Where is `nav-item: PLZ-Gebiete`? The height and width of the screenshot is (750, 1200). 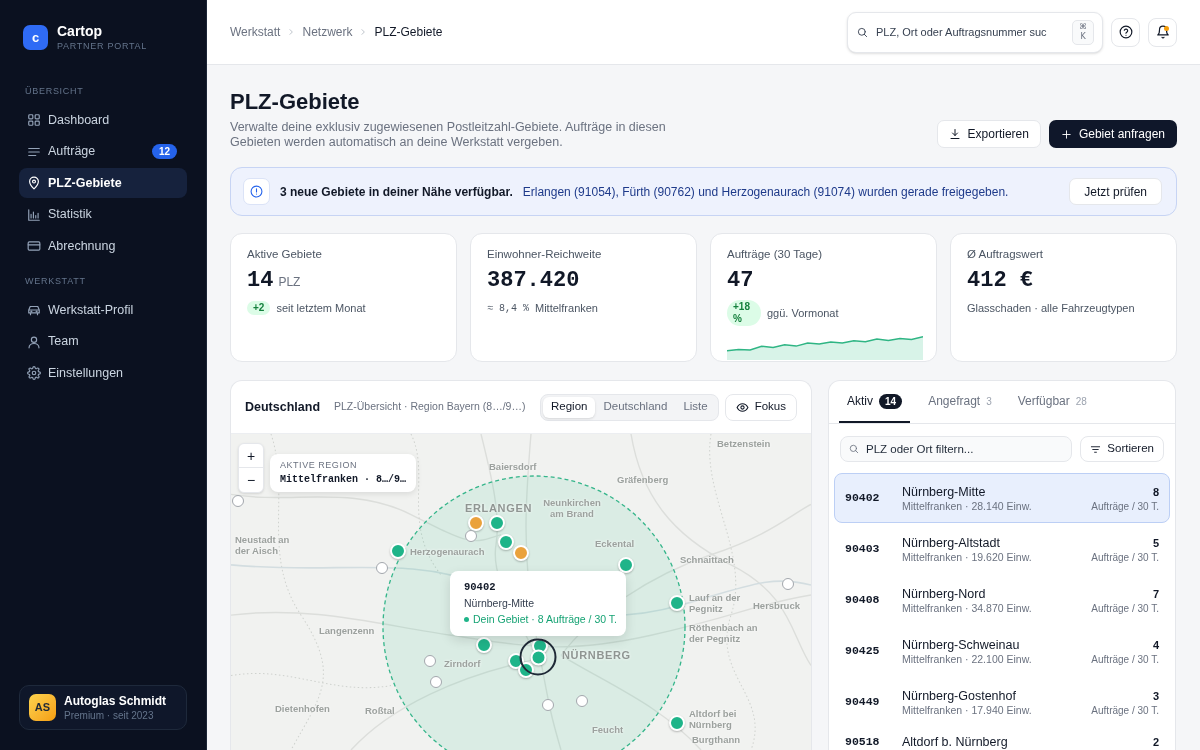 nav-item: PLZ-Gebiete is located at coordinates (103, 183).